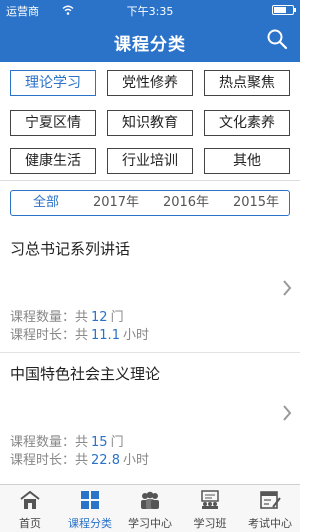 The width and height of the screenshot is (320, 532). I want to click on tab-study-class-label: 学习班, so click(210, 523).